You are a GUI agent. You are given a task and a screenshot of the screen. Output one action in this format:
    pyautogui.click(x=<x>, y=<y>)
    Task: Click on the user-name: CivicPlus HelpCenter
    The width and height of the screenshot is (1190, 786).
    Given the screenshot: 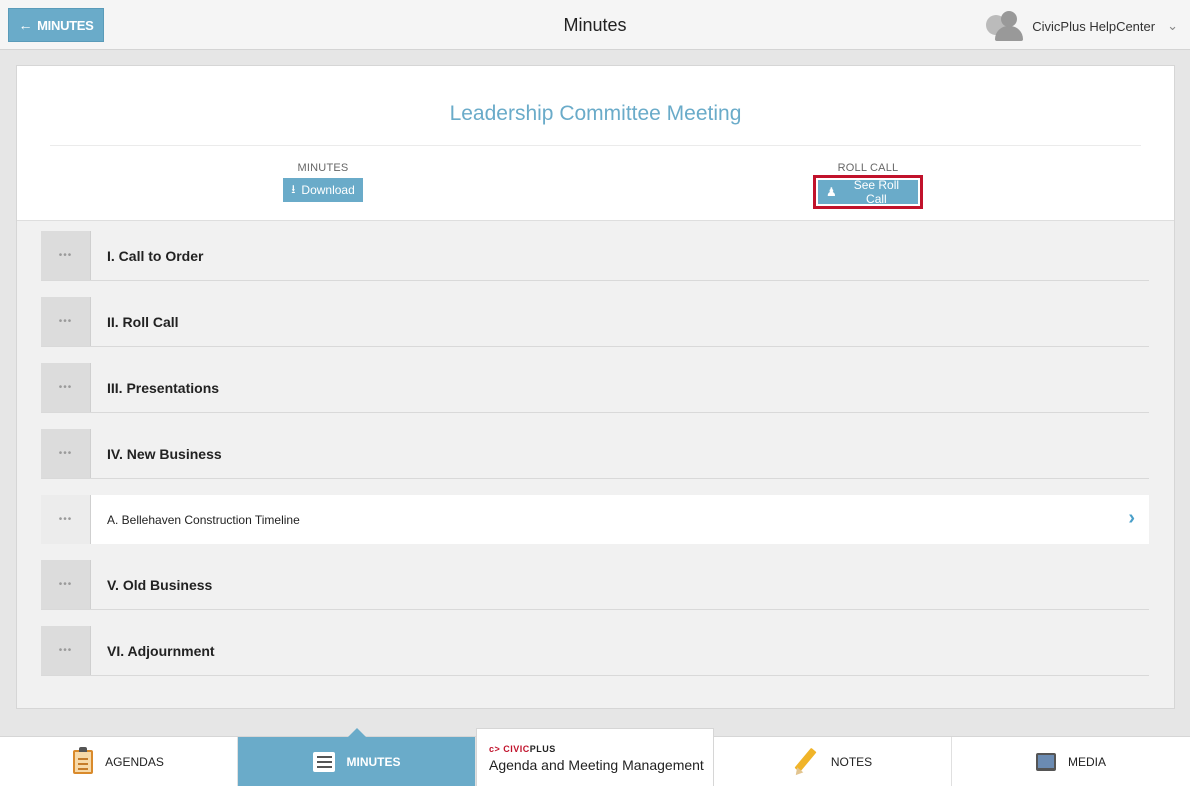 What is the action you would take?
    pyautogui.click(x=1094, y=26)
    